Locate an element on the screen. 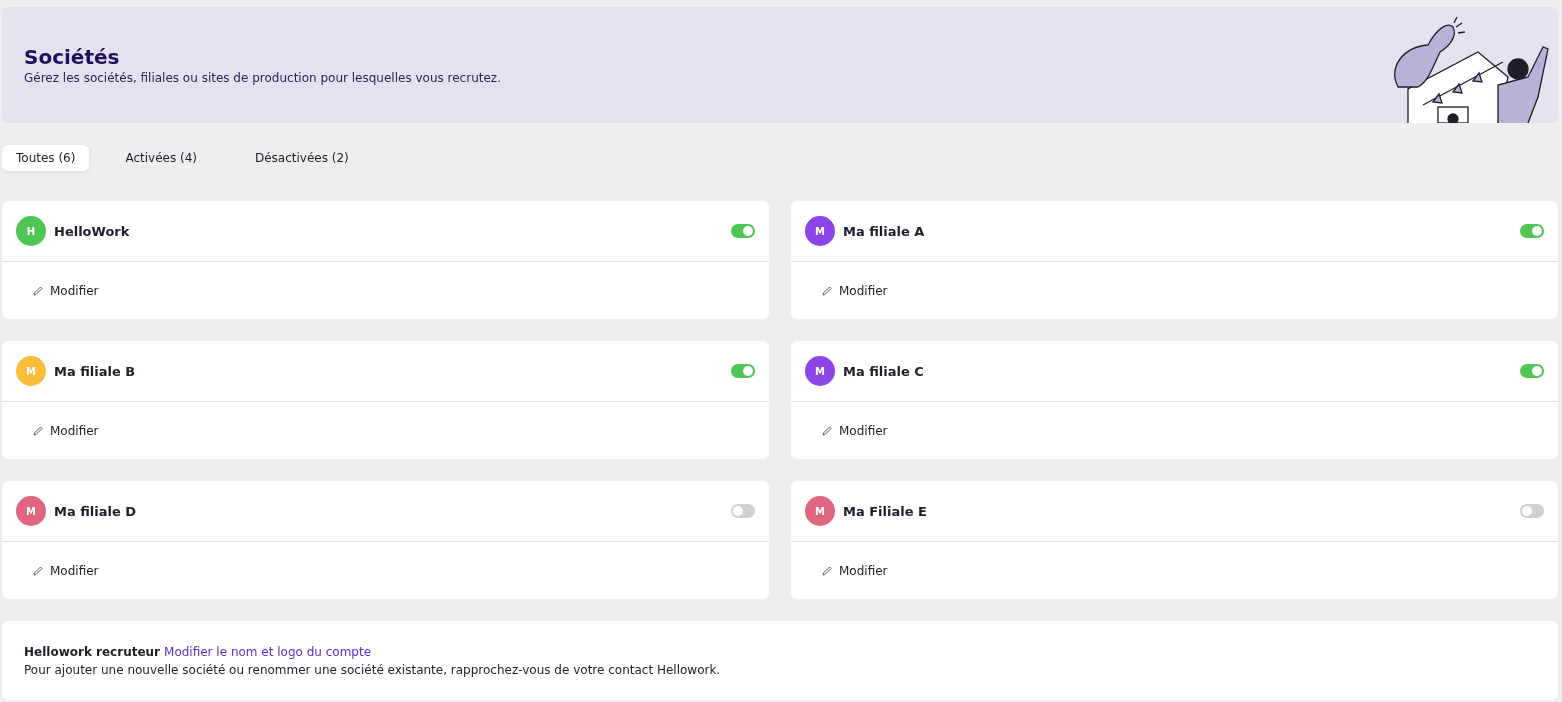  page-subtitle: Gérez les sociétés, filiales ou sites de production pour lesquelles vous recrutez. is located at coordinates (262, 78).